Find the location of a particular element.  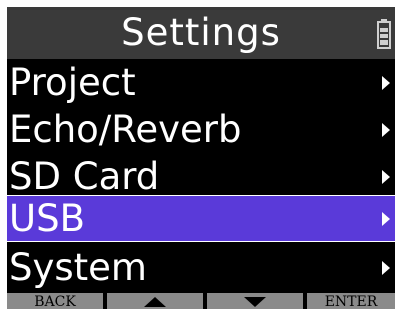

menu-item-usb: USB is located at coordinates (201, 218).